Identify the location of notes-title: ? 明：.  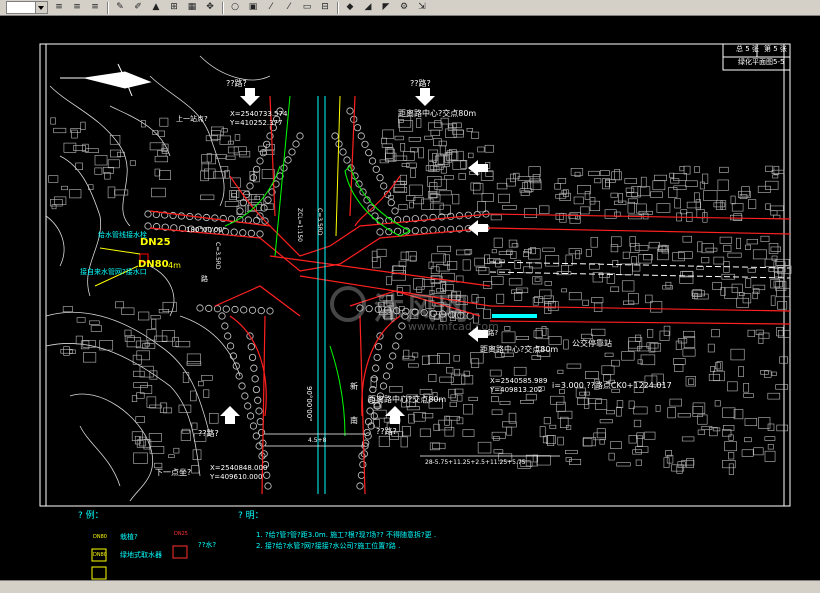
(251, 516).